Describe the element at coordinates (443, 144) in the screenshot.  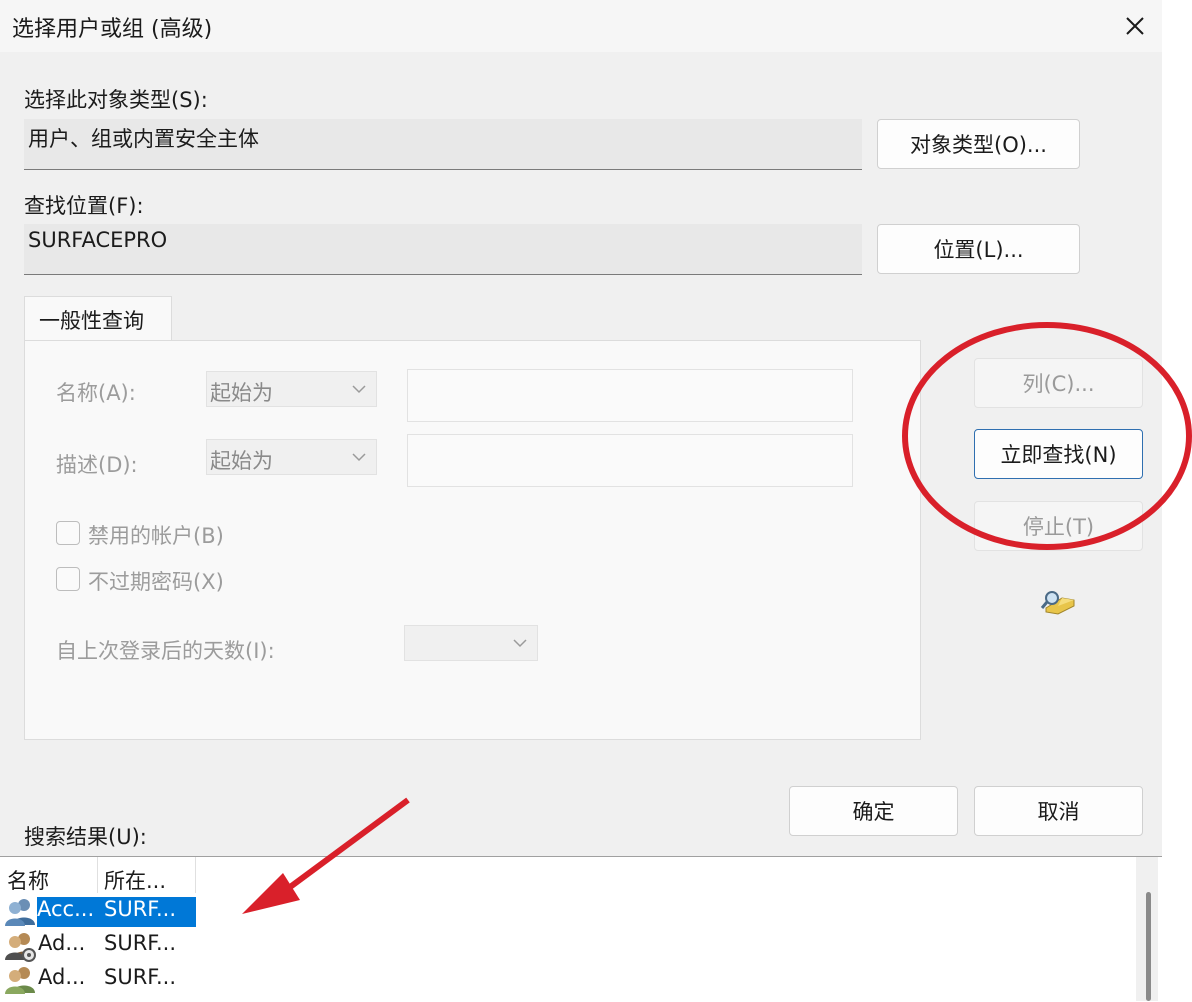
I see `object-type-field: 用户、组或内置安全主体` at that location.